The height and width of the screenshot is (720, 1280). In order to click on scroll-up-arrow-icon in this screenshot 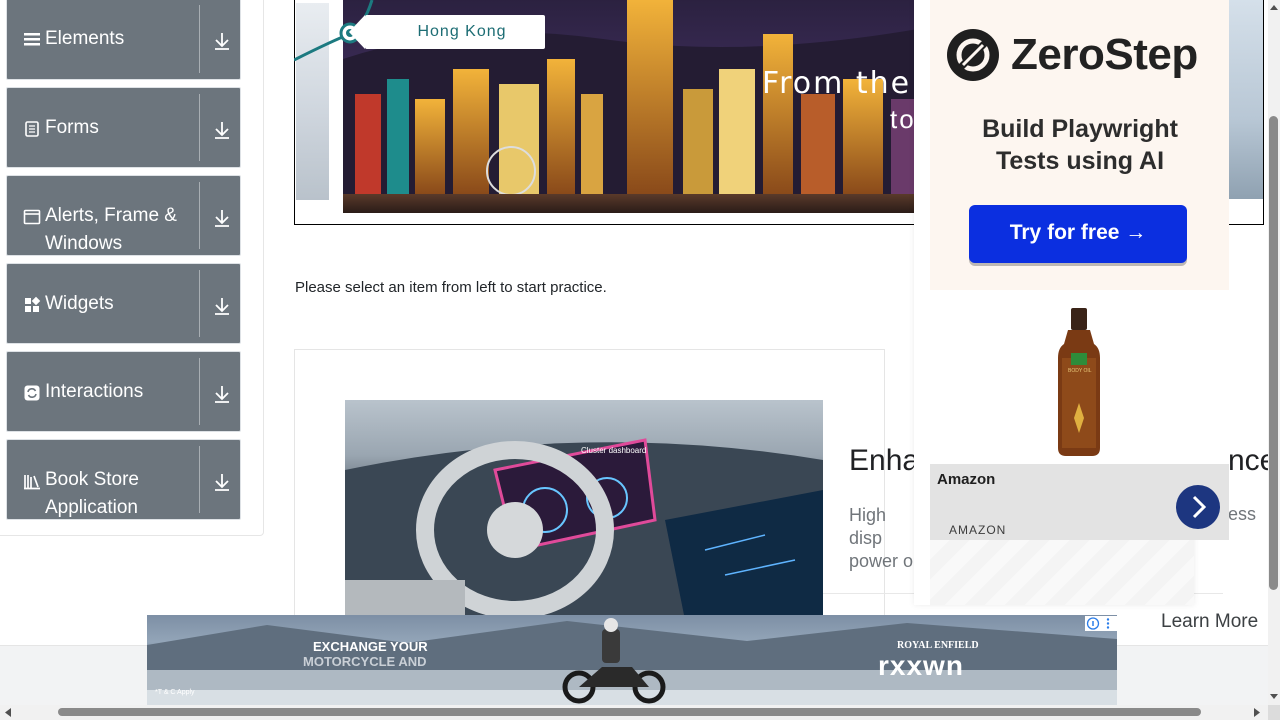, I will do `click(1274, 7)`.